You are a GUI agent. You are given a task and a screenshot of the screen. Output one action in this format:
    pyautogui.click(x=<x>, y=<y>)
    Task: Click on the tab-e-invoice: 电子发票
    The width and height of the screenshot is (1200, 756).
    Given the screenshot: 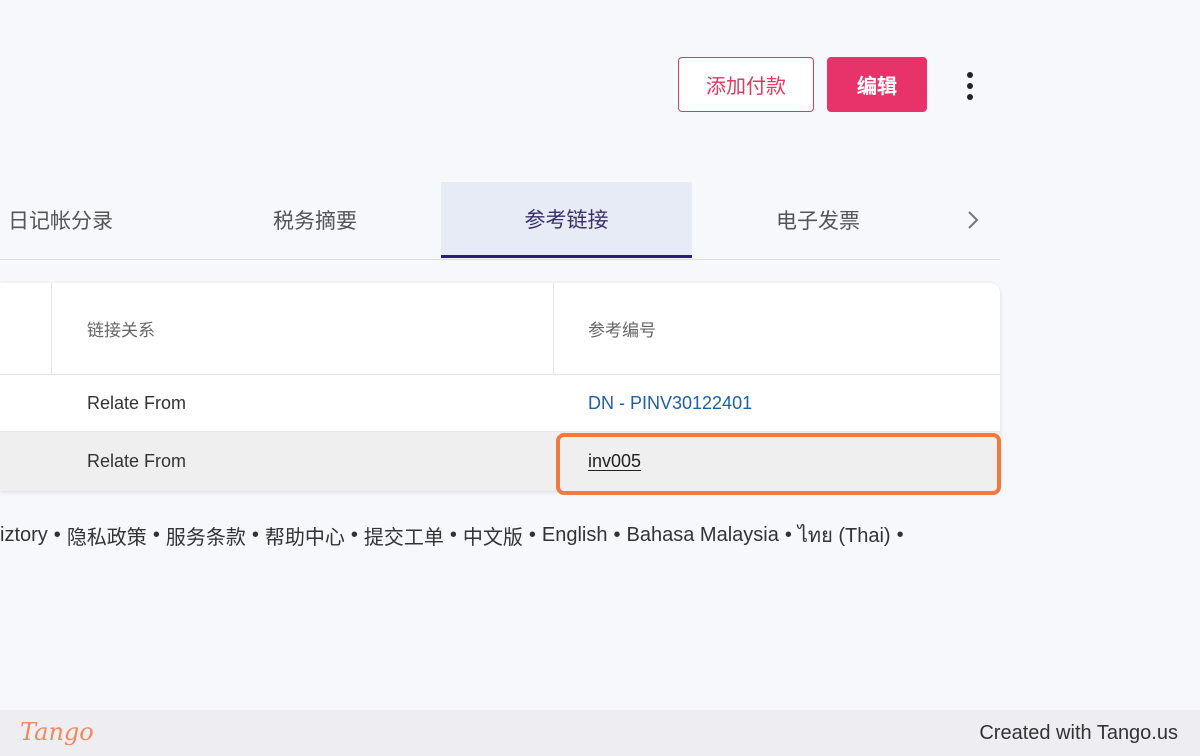 What is the action you would take?
    pyautogui.click(x=818, y=220)
    